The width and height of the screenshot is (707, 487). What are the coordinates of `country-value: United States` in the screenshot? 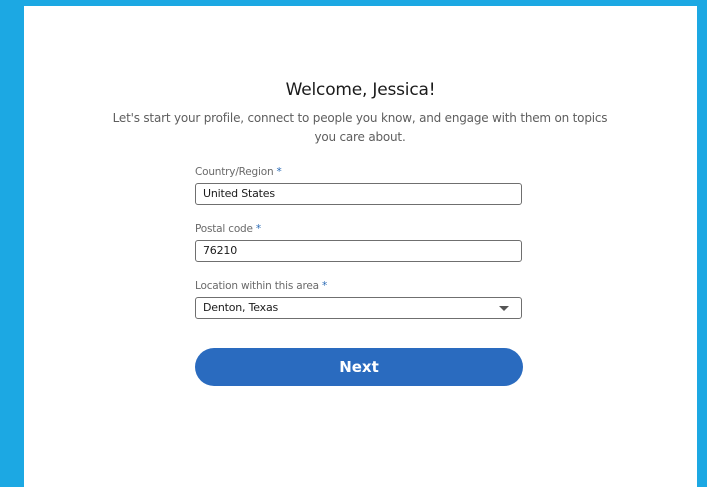 It's located at (239, 193).